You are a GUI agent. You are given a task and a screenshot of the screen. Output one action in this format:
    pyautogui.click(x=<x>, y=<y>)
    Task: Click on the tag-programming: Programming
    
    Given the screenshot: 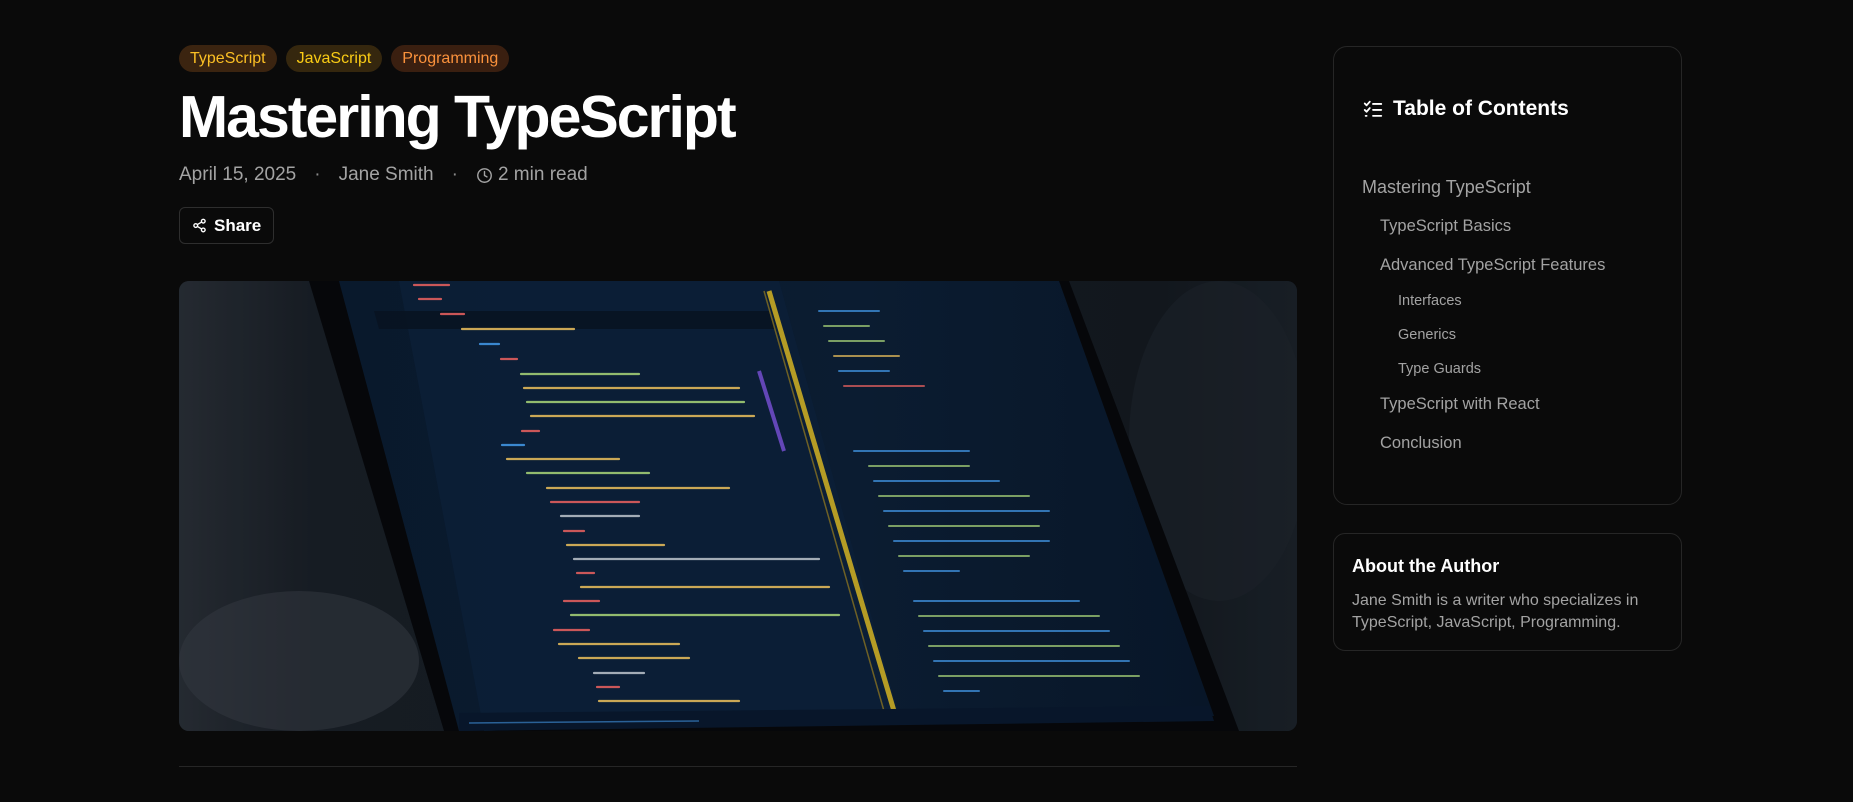 What is the action you would take?
    pyautogui.click(x=450, y=58)
    